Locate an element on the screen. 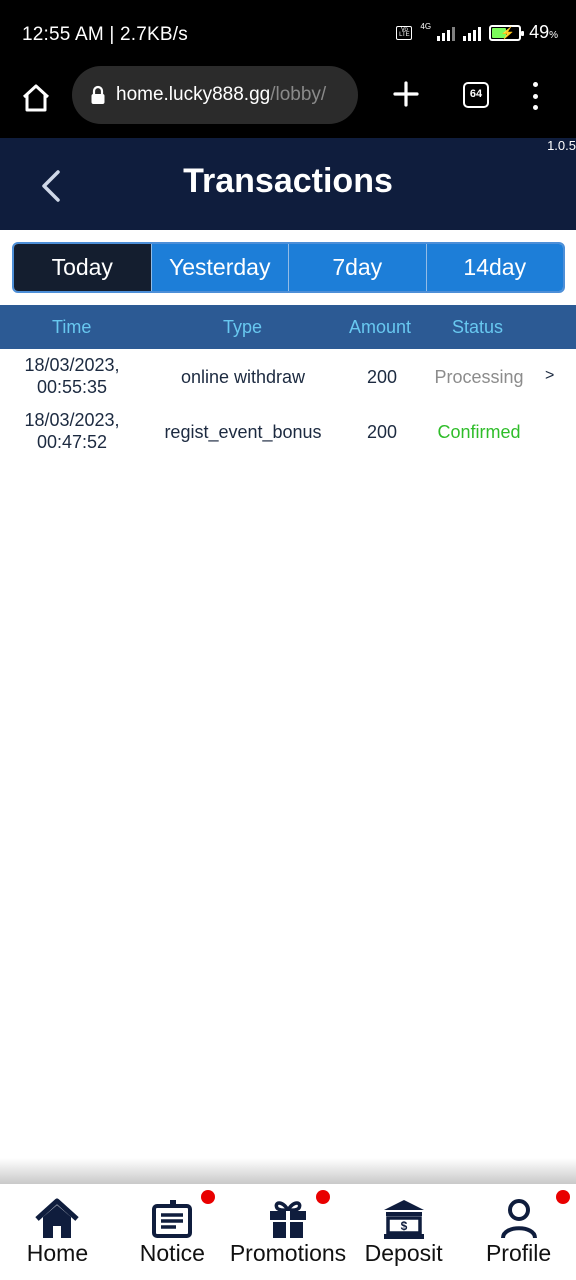  address-bar: home.lucky888.gg/lobby/ is located at coordinates (215, 95).